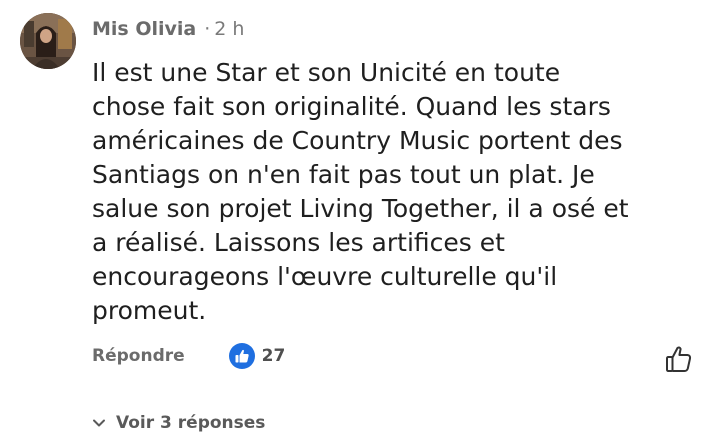 This screenshot has height=436, width=720. What do you see at coordinates (191, 423) in the screenshot?
I see `view-replies-label: Voir 3 réponses` at bounding box center [191, 423].